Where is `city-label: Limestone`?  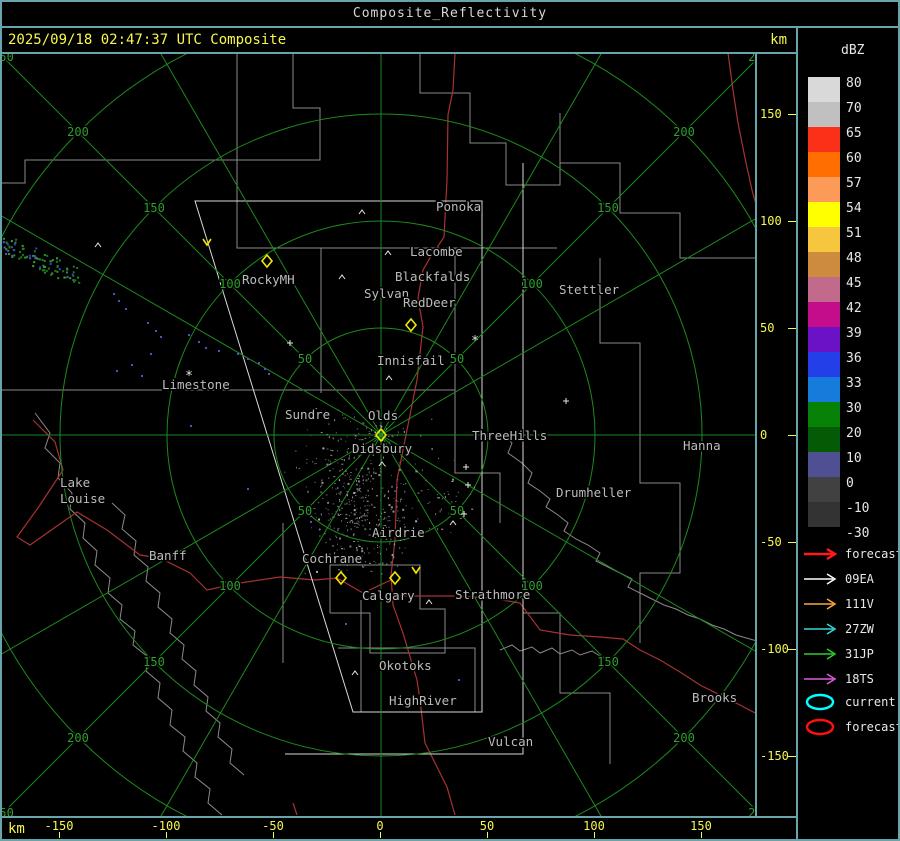 city-label: Limestone is located at coordinates (196, 384).